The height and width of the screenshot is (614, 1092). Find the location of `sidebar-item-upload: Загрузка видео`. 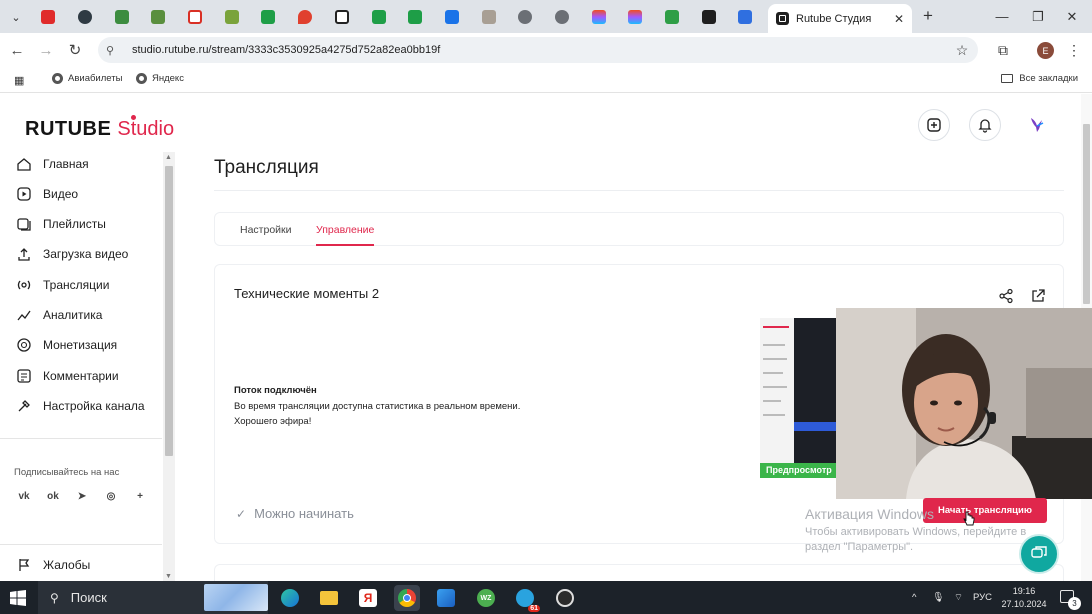

sidebar-item-upload: Загрузка видео is located at coordinates (71, 254).